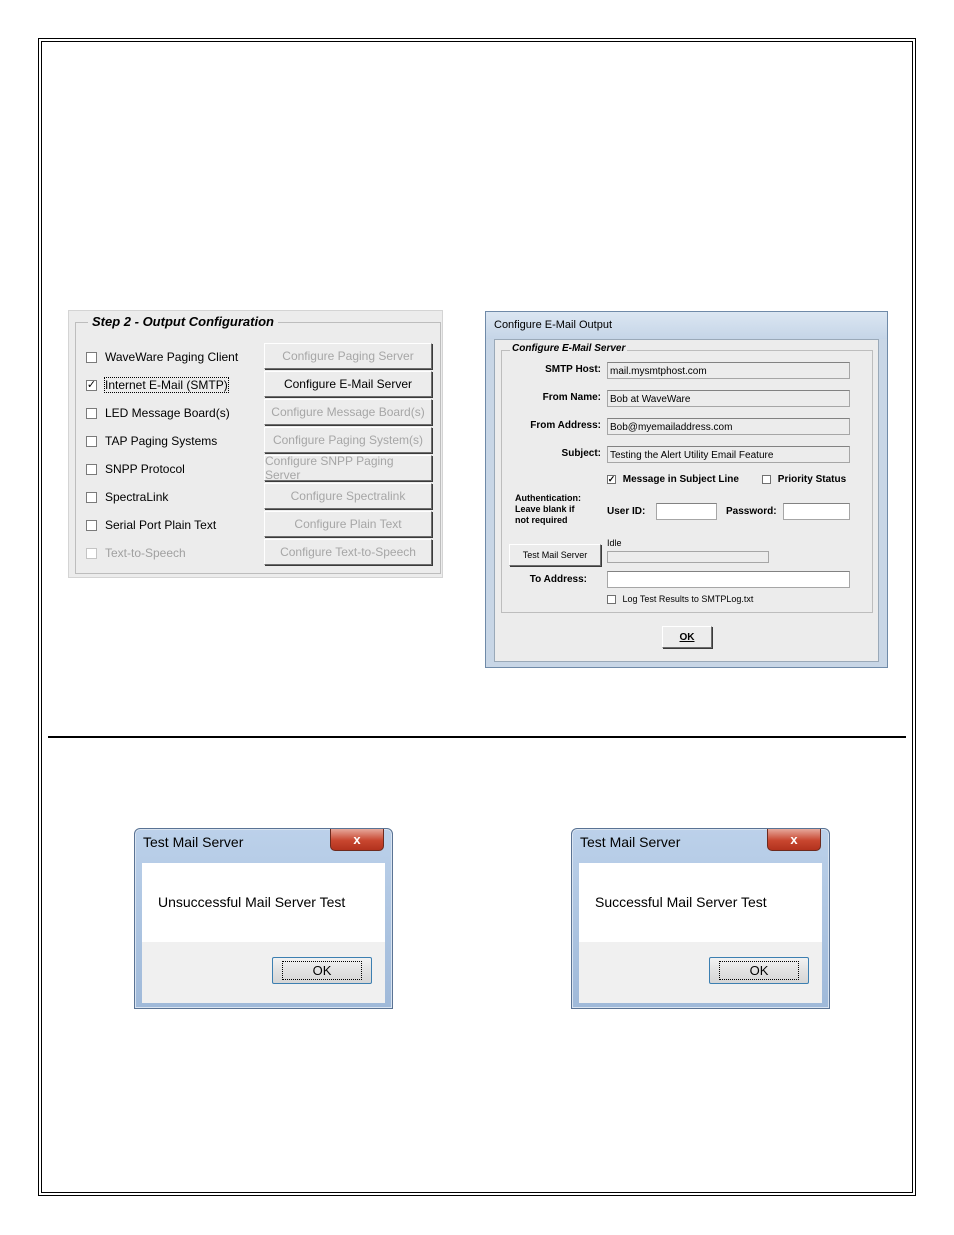 This screenshot has width=954, height=1235. I want to click on option-spectralink: SpectraLink, so click(176, 497).